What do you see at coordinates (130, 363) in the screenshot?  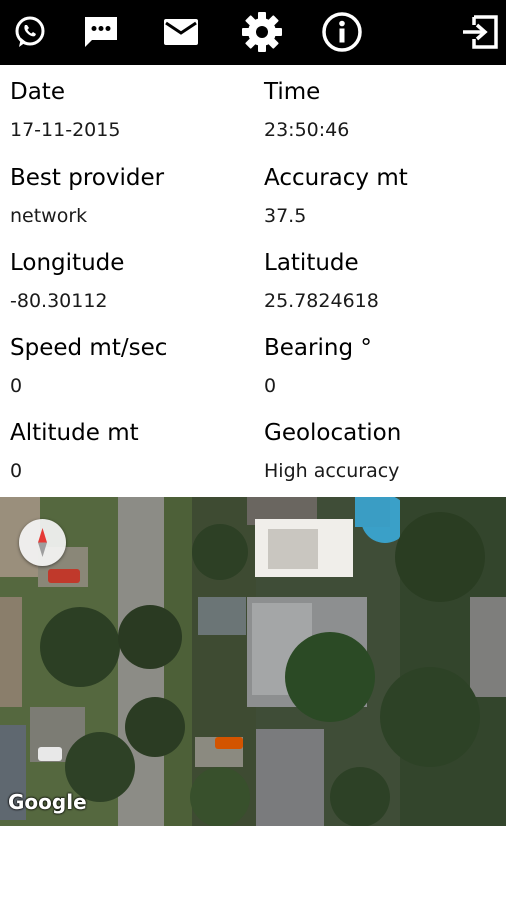 I see `speed-field: Speed mt/sec 0` at bounding box center [130, 363].